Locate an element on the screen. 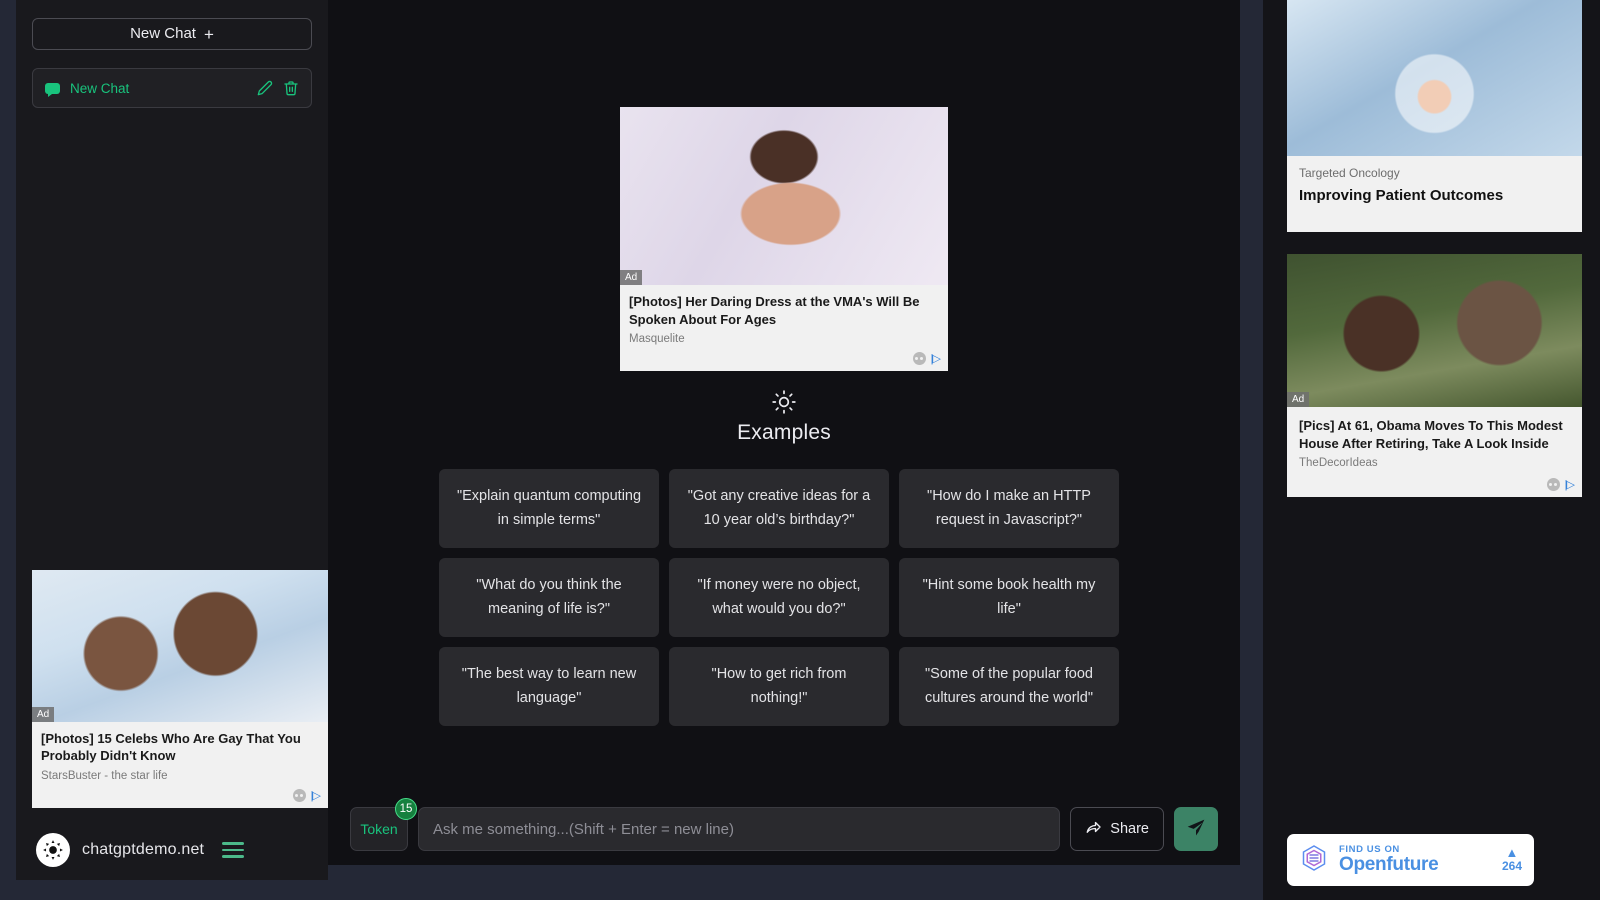  openfuture-vote: ▲ 264 is located at coordinates (1511, 859).